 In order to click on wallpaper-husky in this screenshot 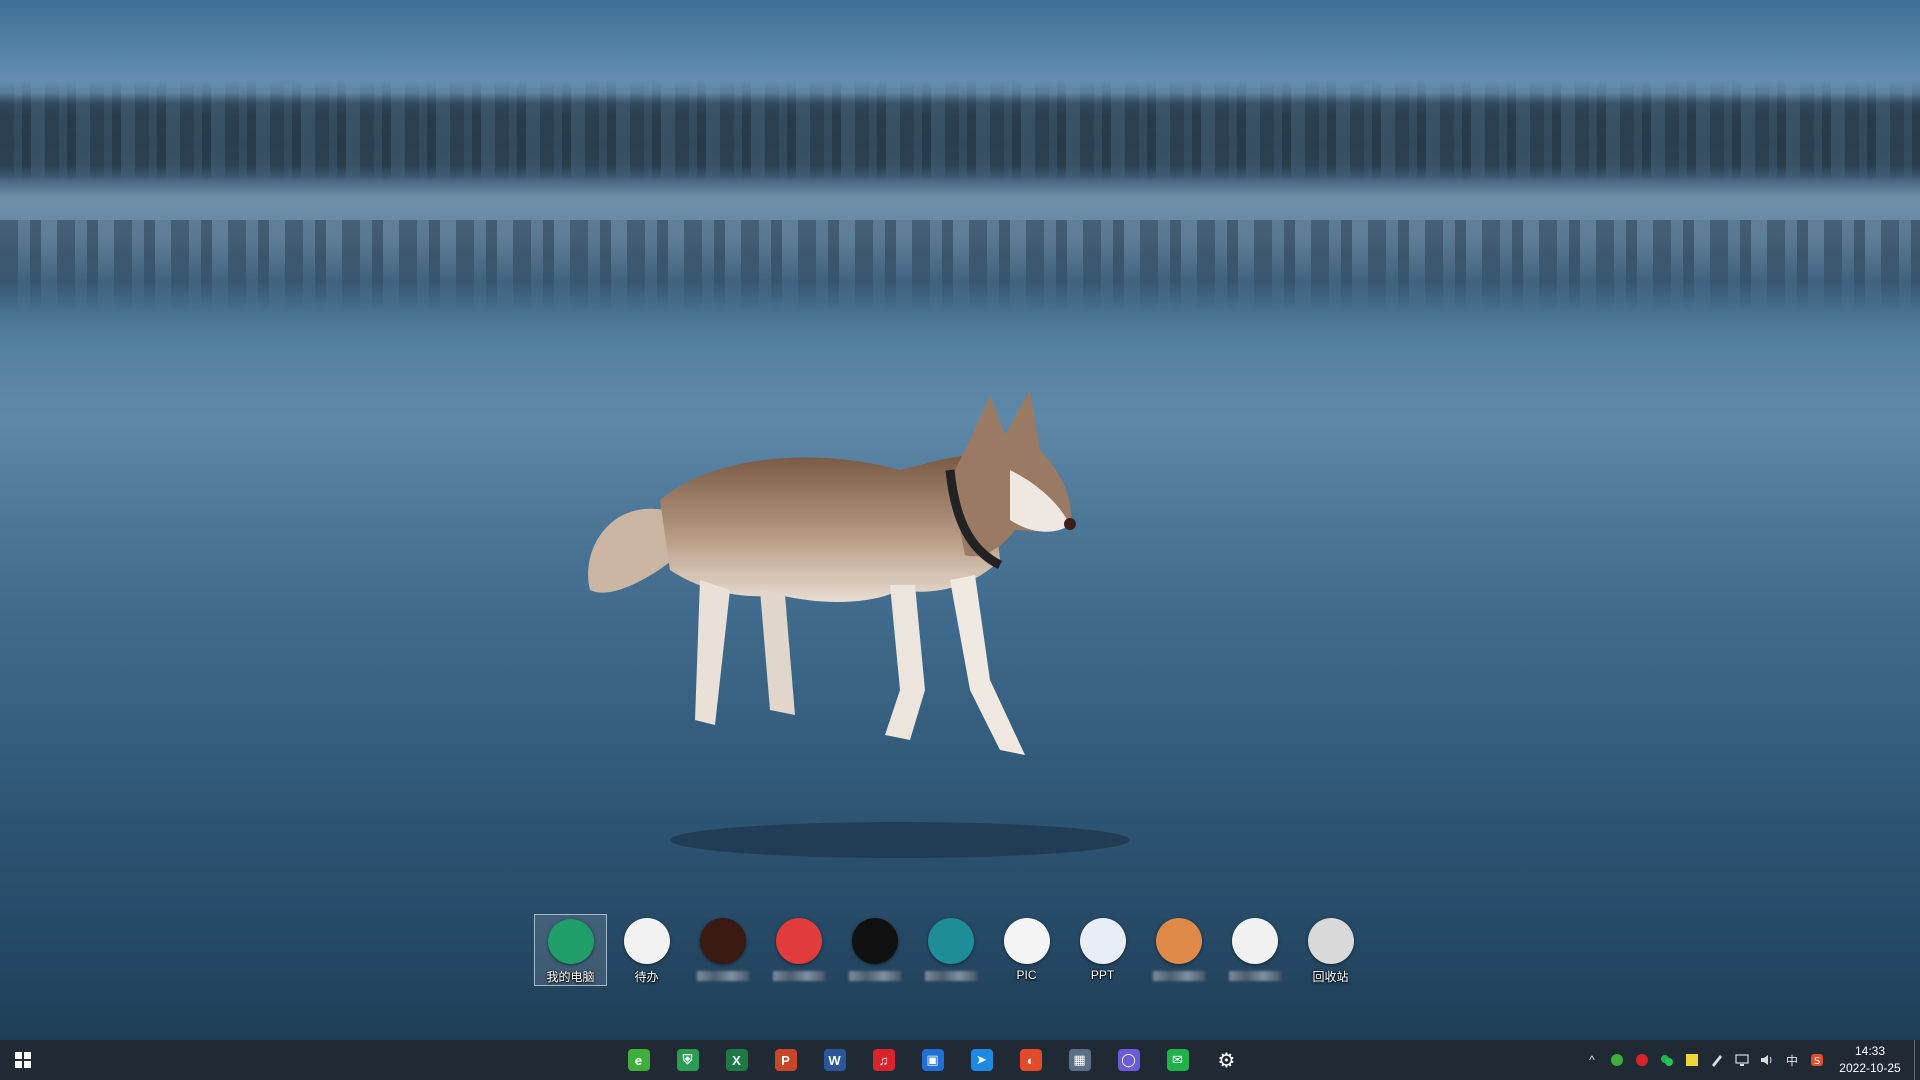, I will do `click(859, 624)`.